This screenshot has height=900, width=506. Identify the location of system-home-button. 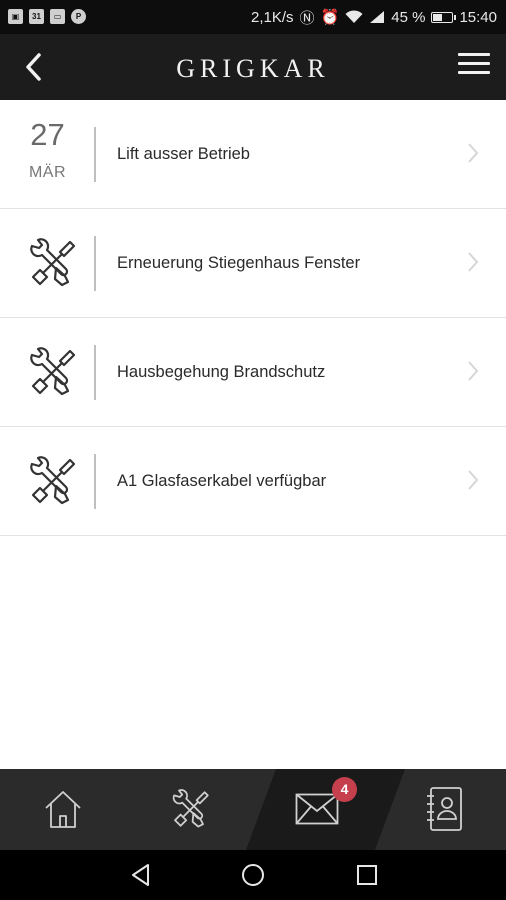
(253, 875).